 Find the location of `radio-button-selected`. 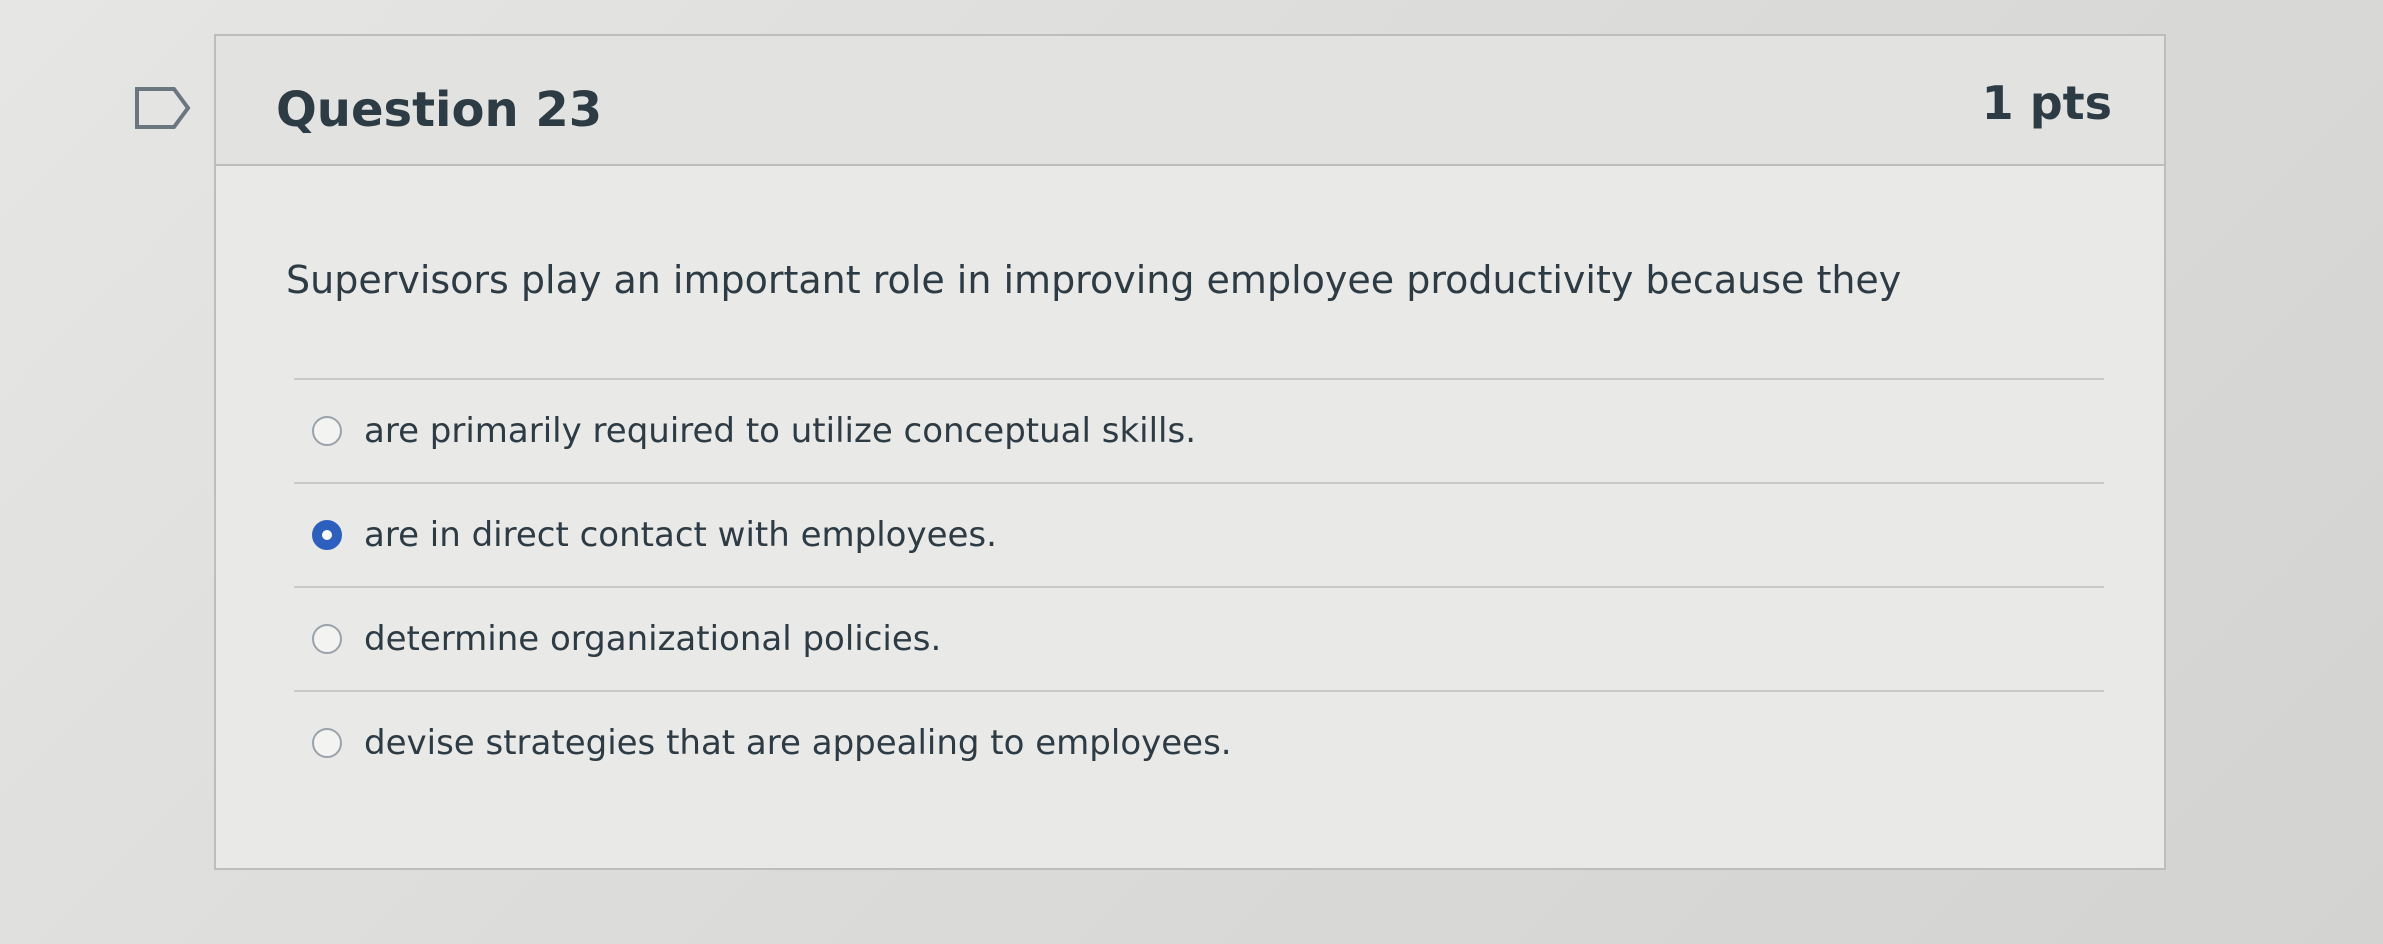

radio-button-selected is located at coordinates (327, 535).